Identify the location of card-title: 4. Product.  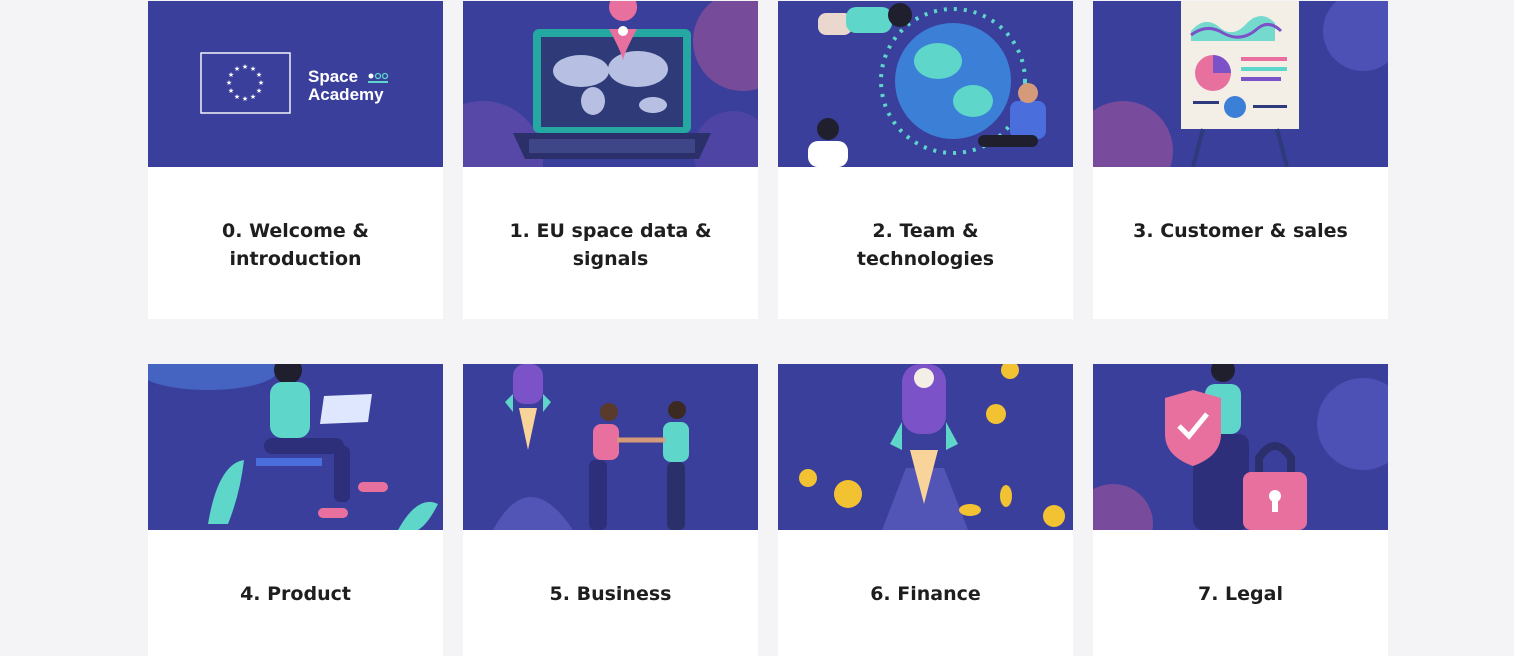
(295, 594).